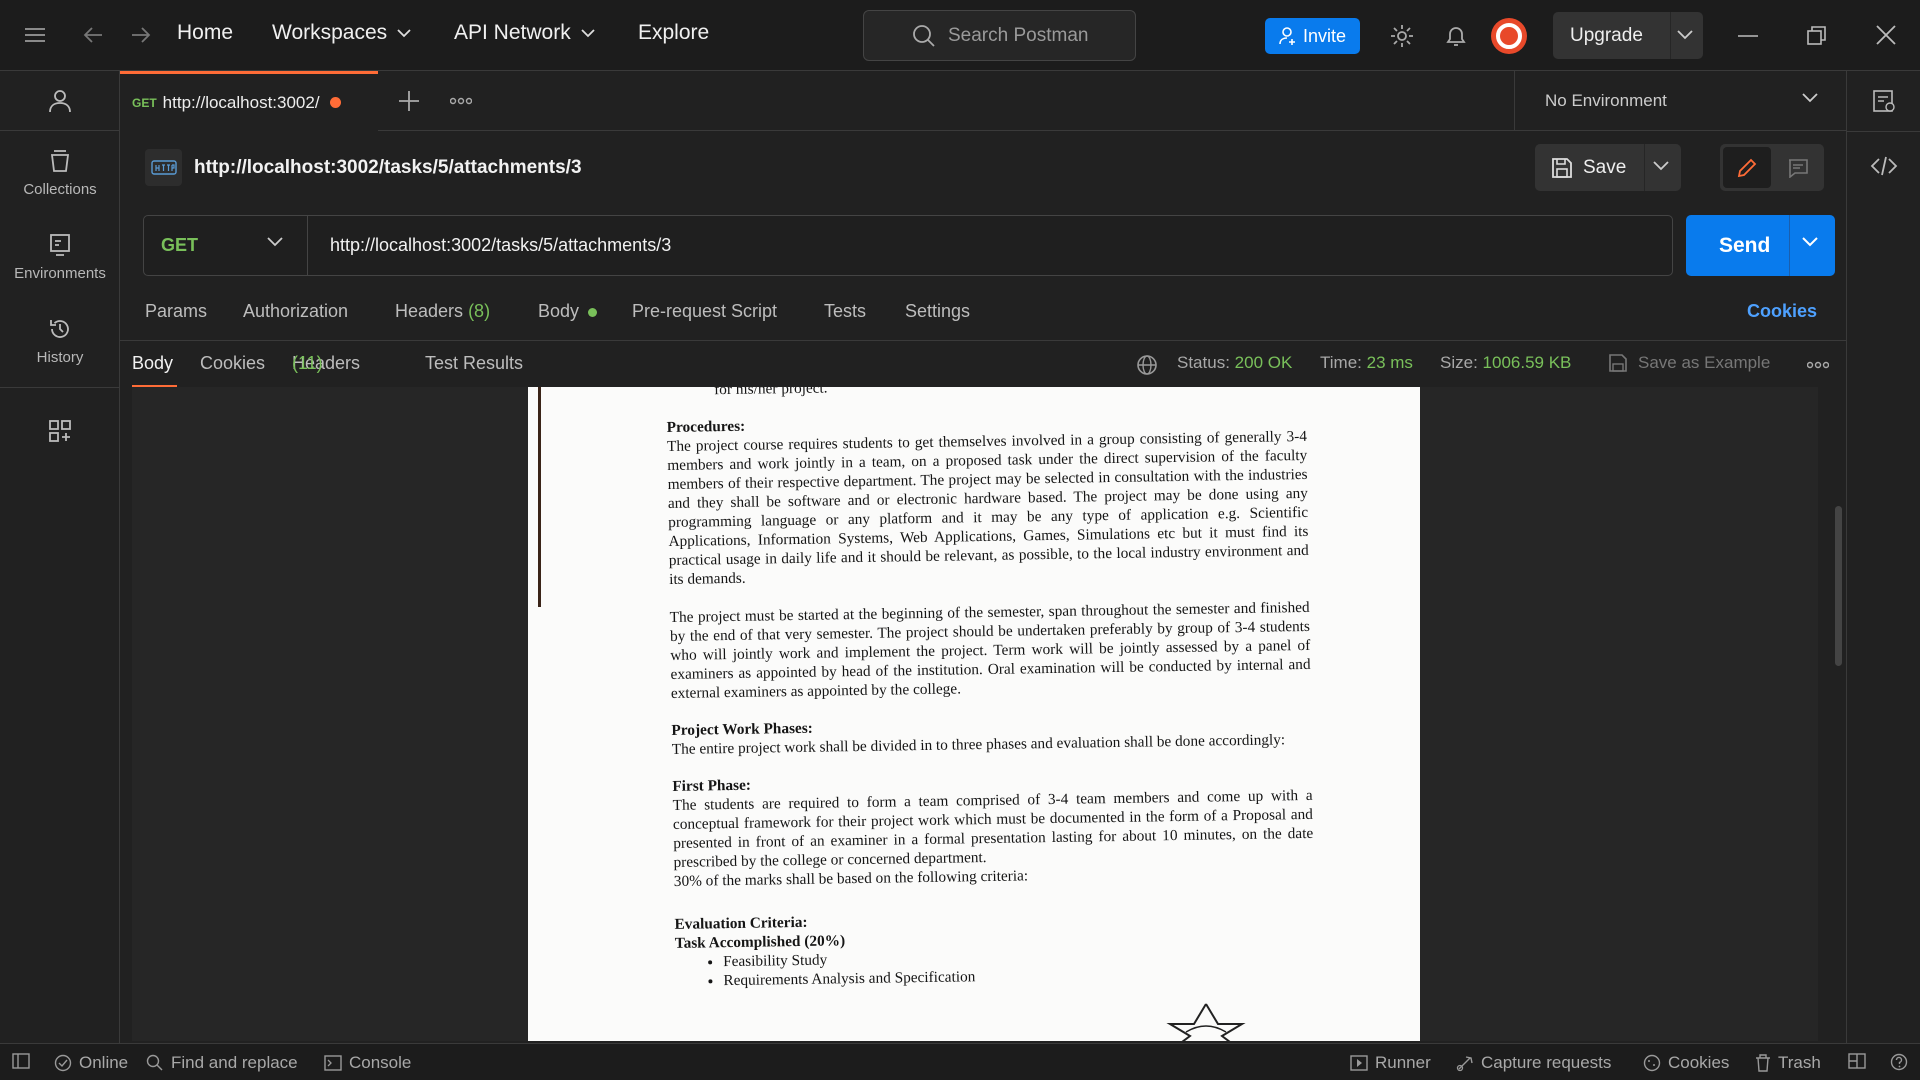 This screenshot has width=1920, height=1080. What do you see at coordinates (21, 1061) in the screenshot?
I see `toggle-sidebar-icon` at bounding box center [21, 1061].